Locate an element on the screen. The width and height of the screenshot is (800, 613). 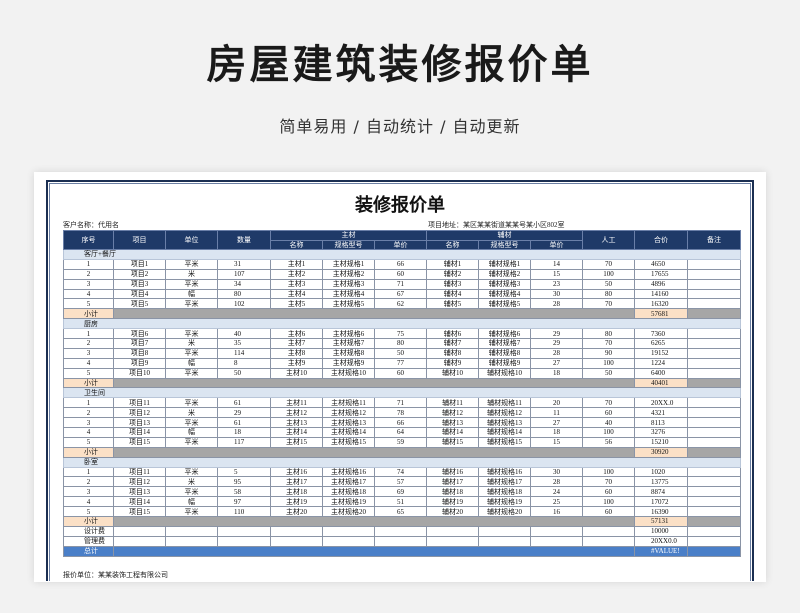
cell-qty: 107 is located at coordinates (244, 274).